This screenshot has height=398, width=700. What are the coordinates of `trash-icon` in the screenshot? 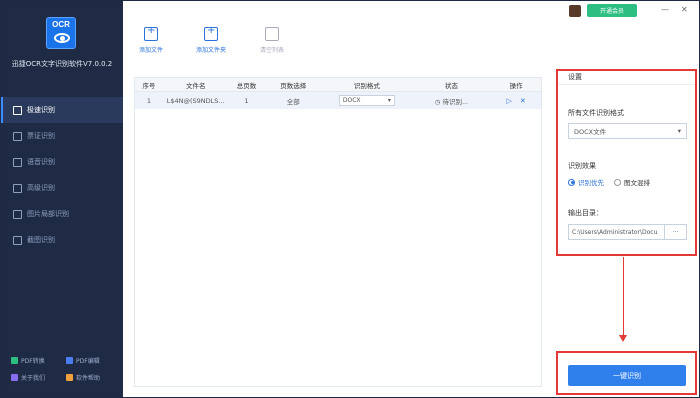 It's located at (272, 34).